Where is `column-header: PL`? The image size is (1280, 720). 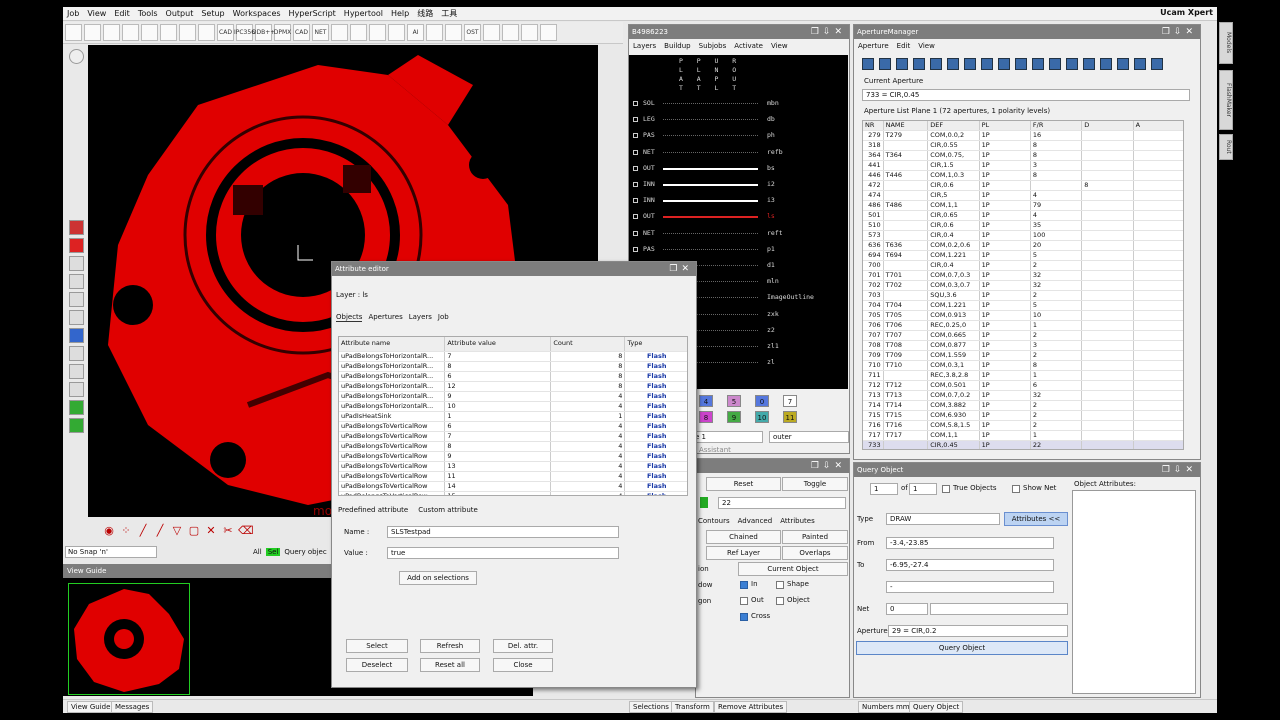 column-header: PL is located at coordinates (1005, 126).